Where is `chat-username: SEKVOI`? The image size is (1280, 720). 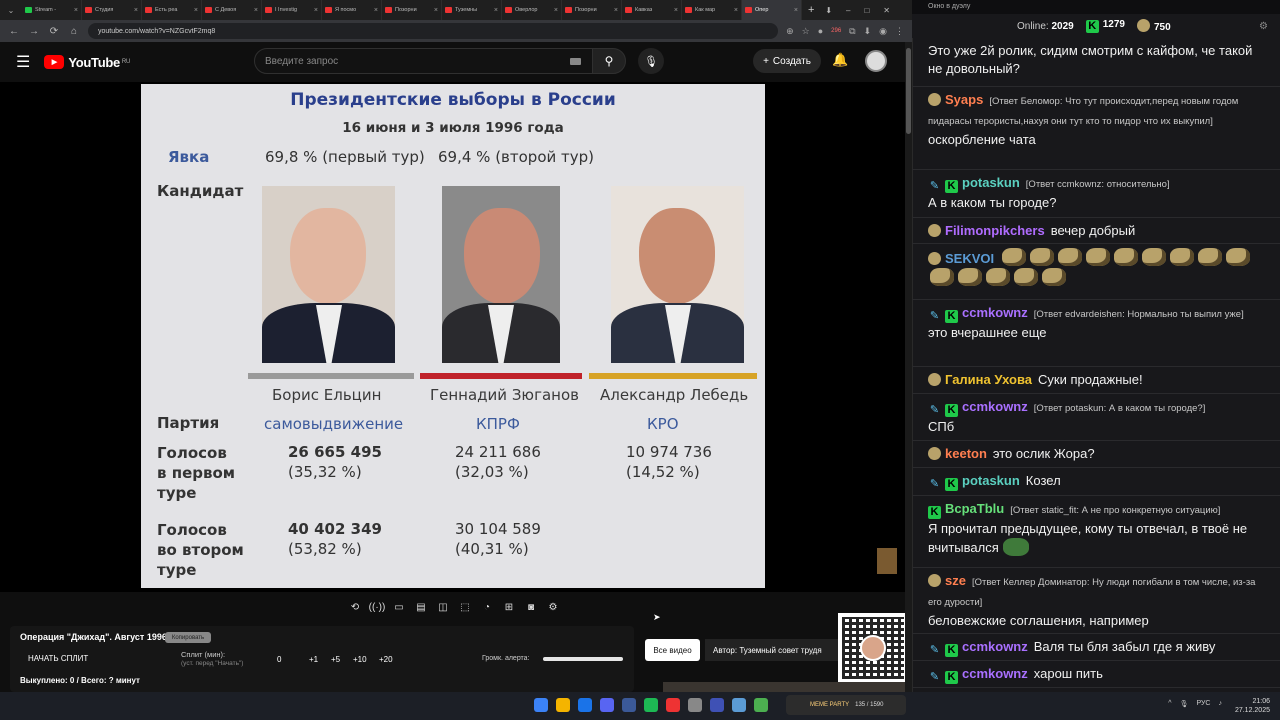 chat-username: SEKVOI is located at coordinates (969, 258).